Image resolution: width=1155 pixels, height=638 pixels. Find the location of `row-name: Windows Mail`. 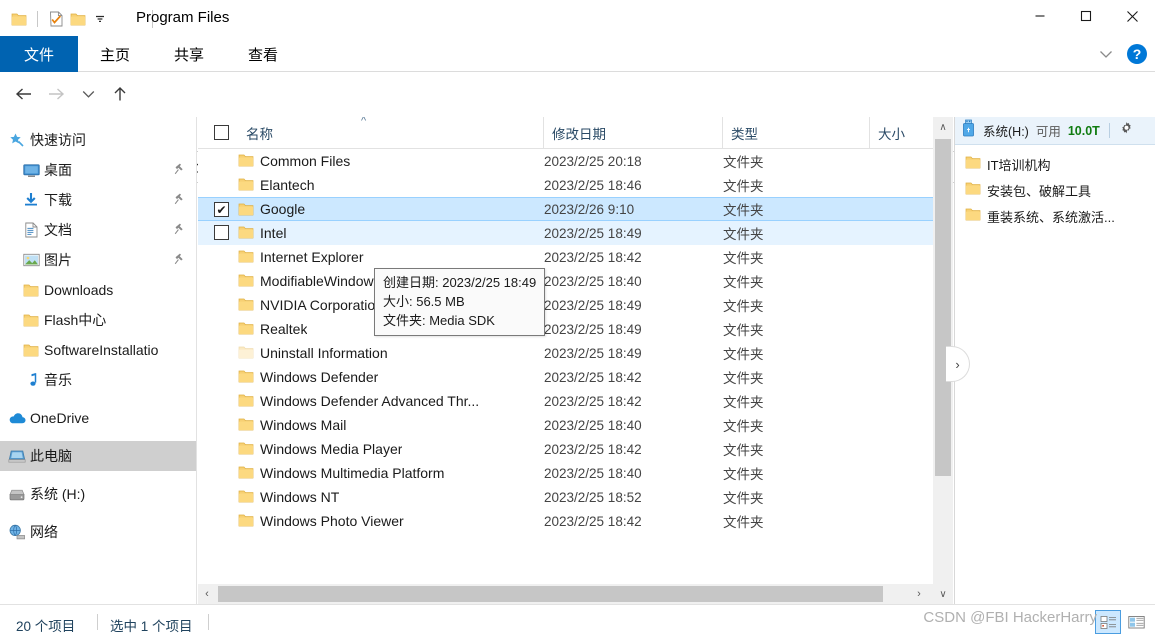

row-name: Windows Mail is located at coordinates (303, 425).